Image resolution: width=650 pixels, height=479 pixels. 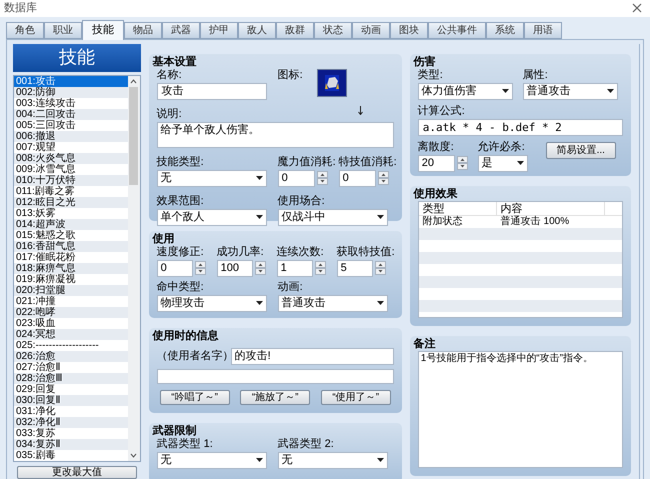 What do you see at coordinates (505, 30) in the screenshot?
I see `tab: 系统` at bounding box center [505, 30].